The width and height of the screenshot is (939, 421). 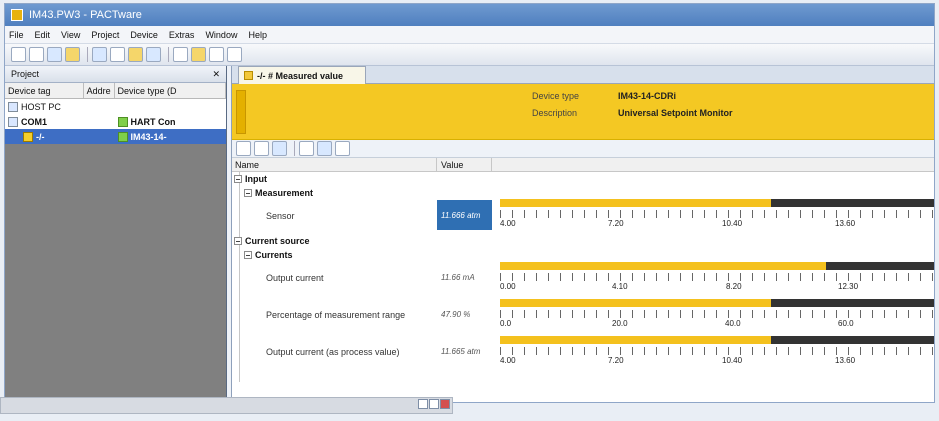 What do you see at coordinates (250, 179) in the screenshot?
I see `input-group: Input` at bounding box center [250, 179].